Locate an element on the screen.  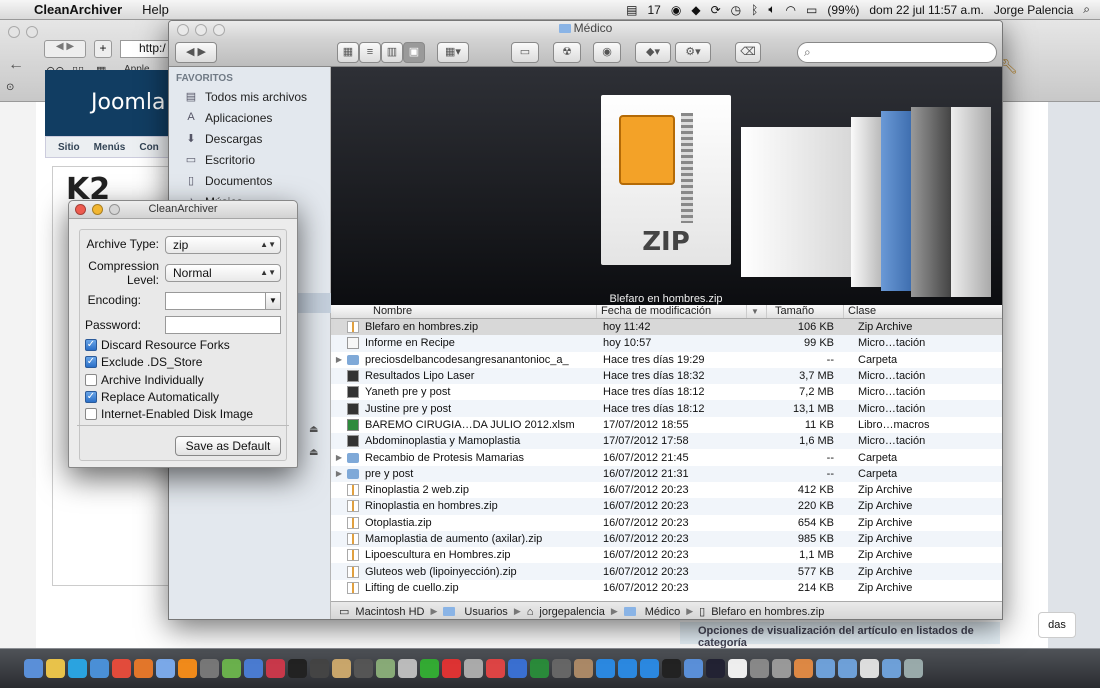
finder-zoom-button is located at coordinates (219, 30).